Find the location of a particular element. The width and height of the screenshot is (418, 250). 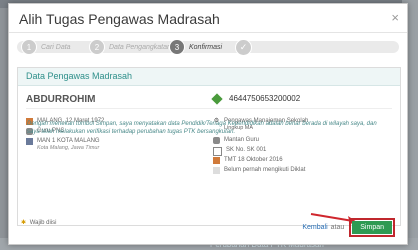

nuptk: 4644750653200002 is located at coordinates (256, 98).